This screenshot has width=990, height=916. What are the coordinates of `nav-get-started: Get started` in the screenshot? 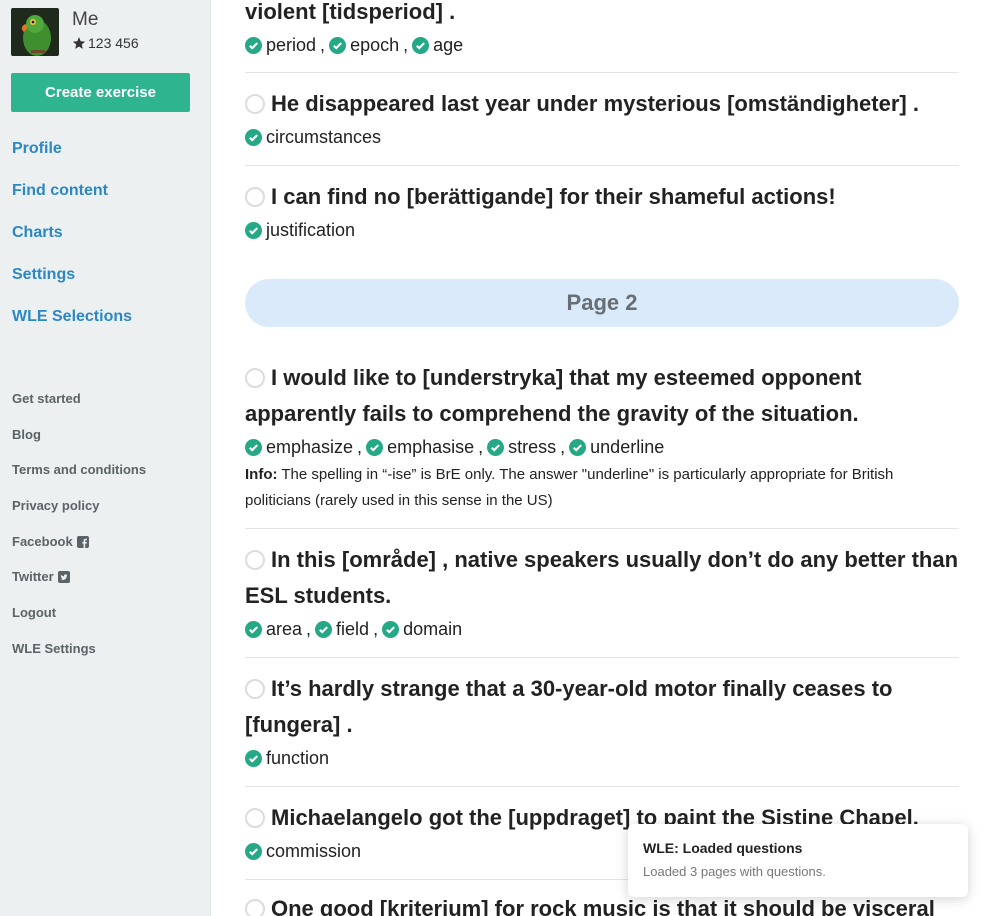 It's located at (79, 399).